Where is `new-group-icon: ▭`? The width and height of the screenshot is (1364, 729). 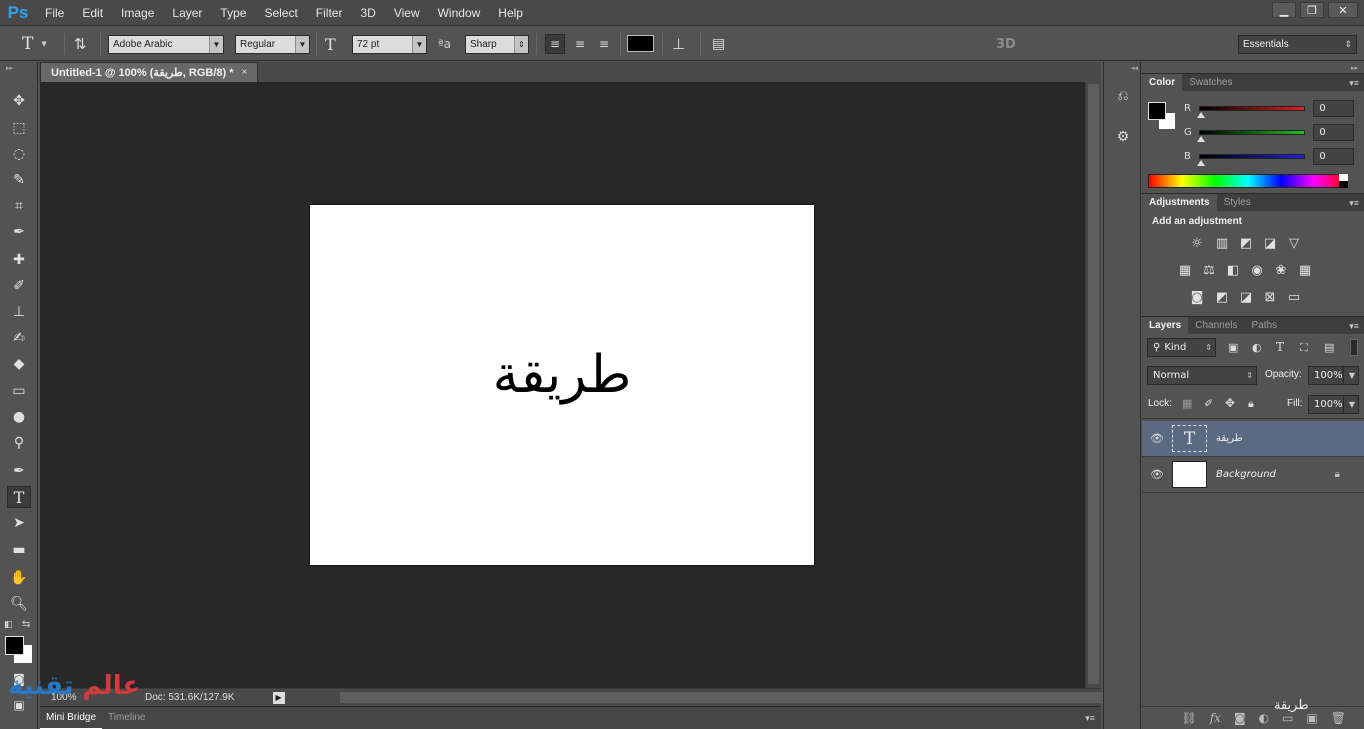
new-group-icon: ▭ is located at coordinates (1287, 718).